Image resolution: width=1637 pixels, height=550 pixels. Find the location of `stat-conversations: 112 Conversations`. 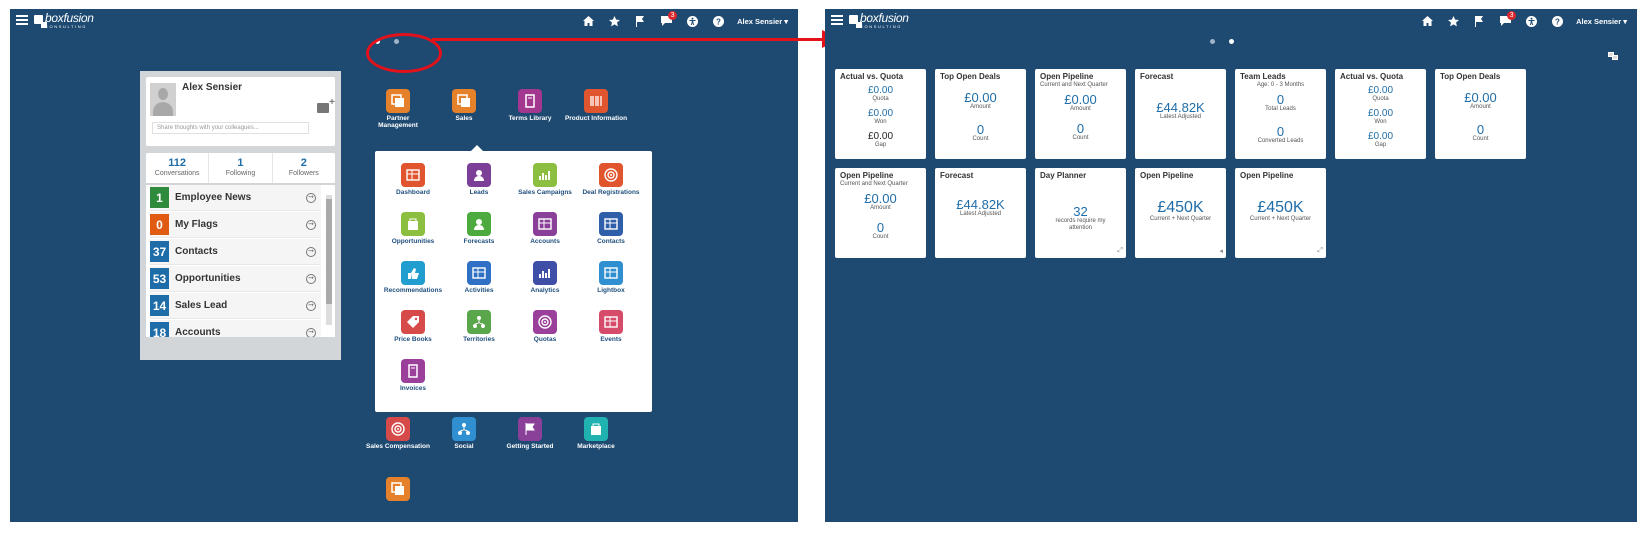

stat-conversations: 112 Conversations is located at coordinates (178, 168).